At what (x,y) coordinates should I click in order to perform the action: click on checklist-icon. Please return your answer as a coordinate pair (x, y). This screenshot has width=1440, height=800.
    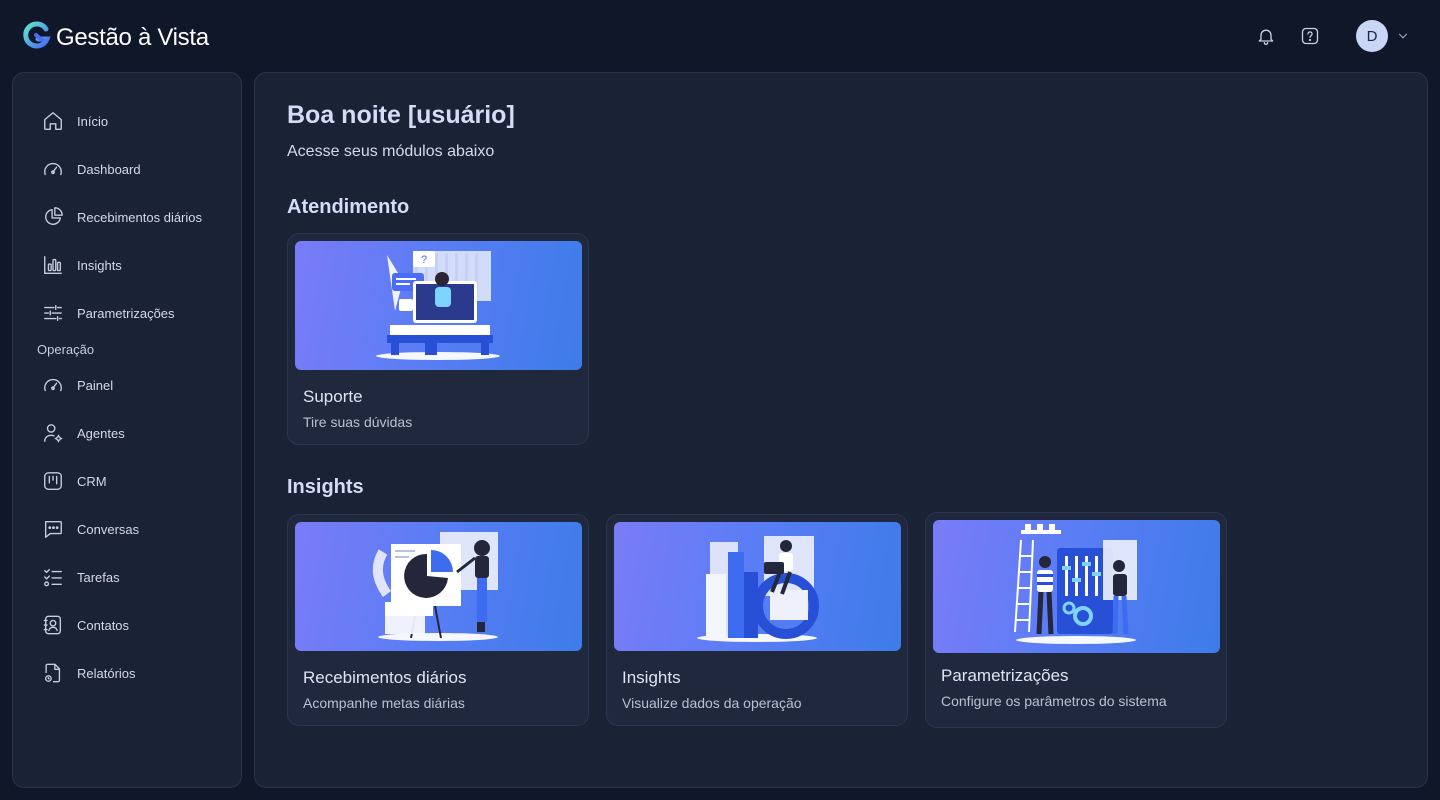
    Looking at the image, I should click on (53, 577).